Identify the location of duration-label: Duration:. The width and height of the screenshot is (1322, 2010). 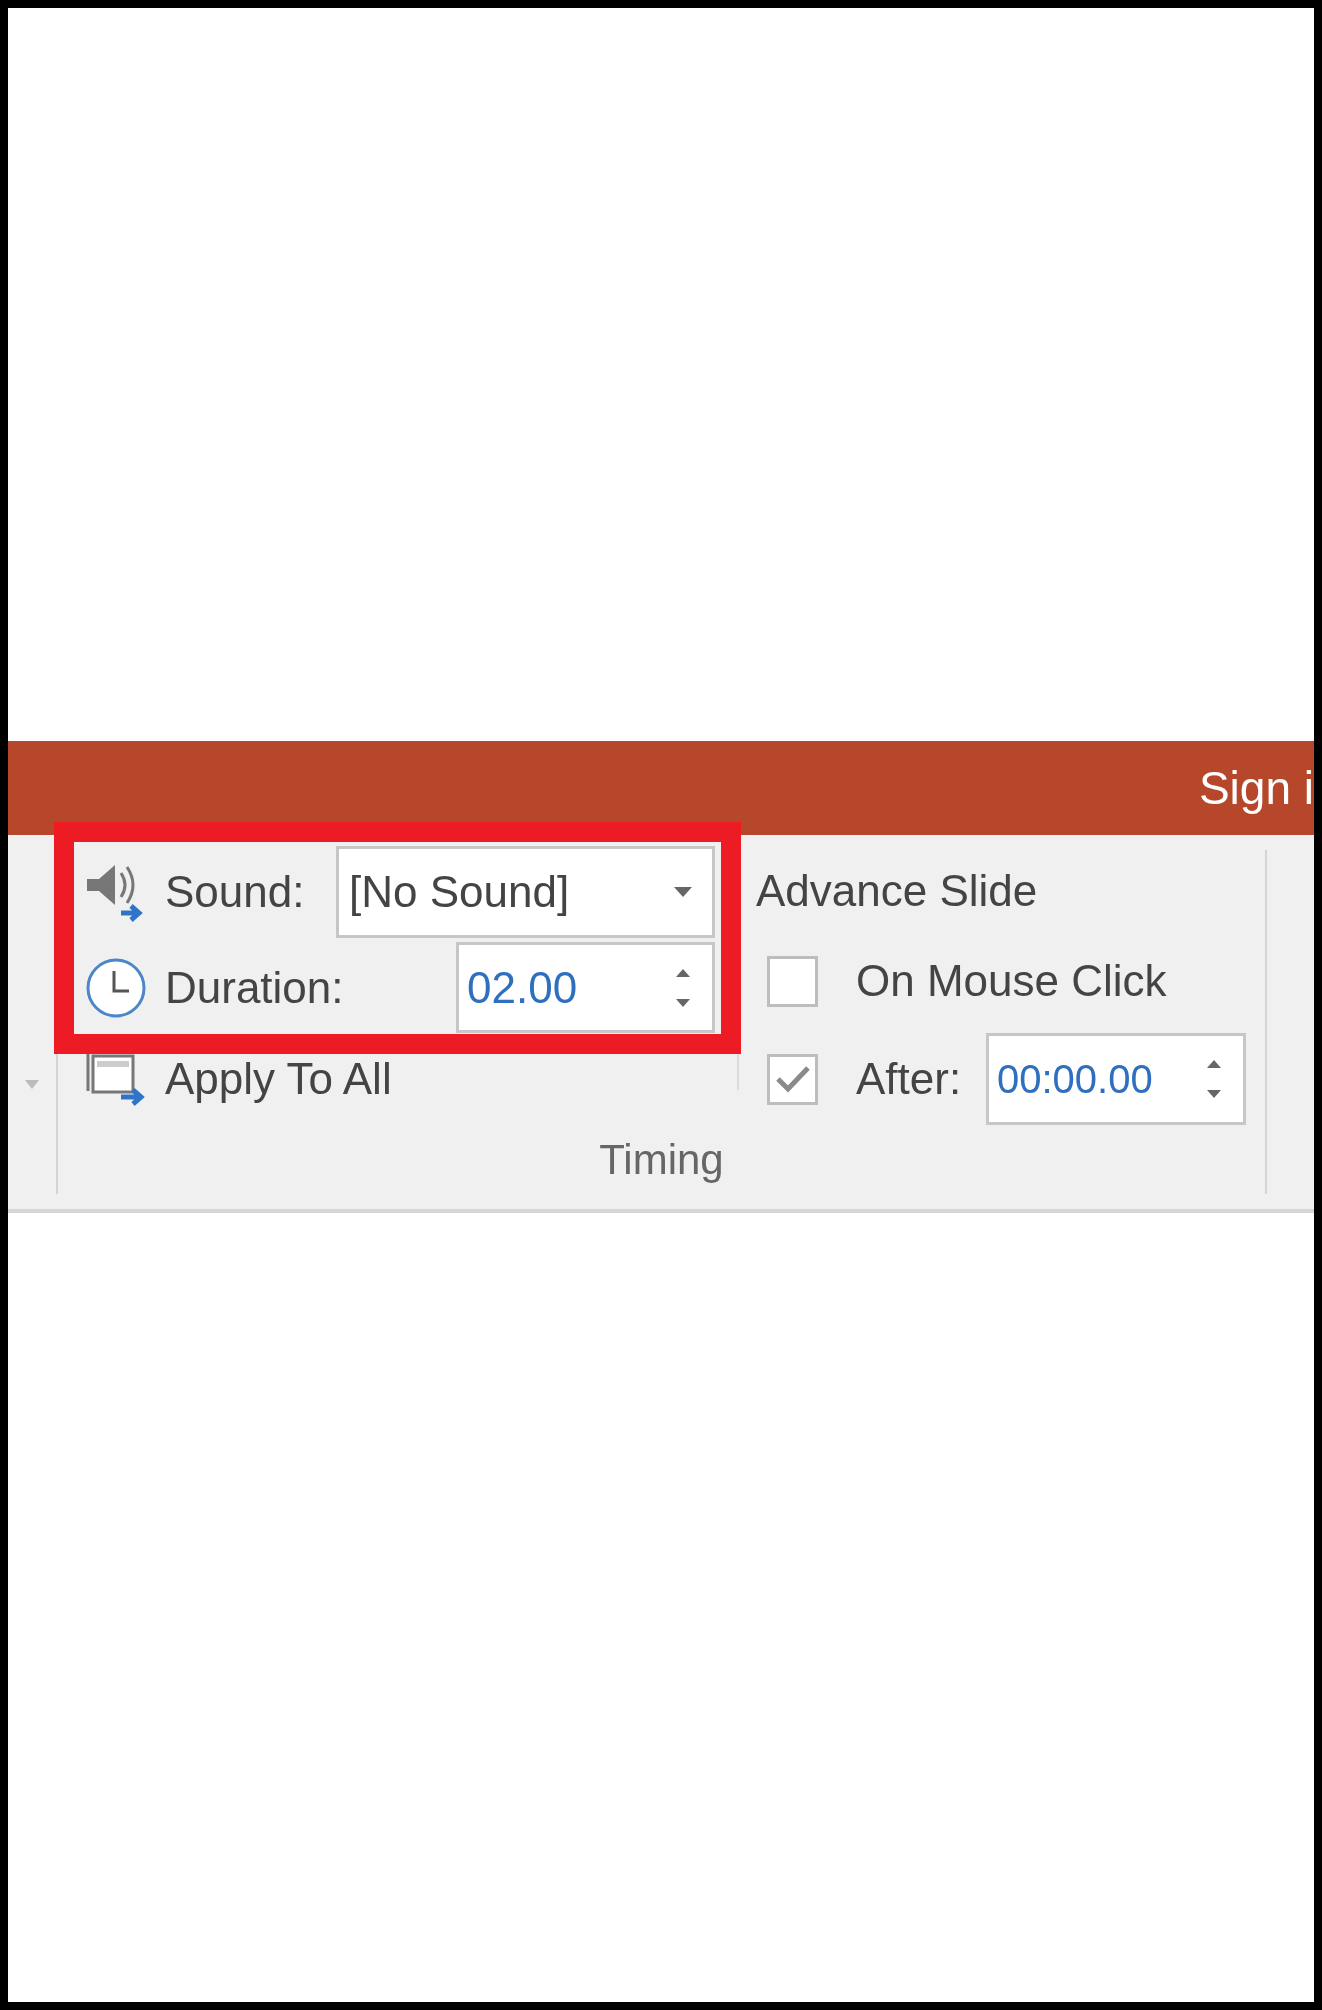
(255, 987).